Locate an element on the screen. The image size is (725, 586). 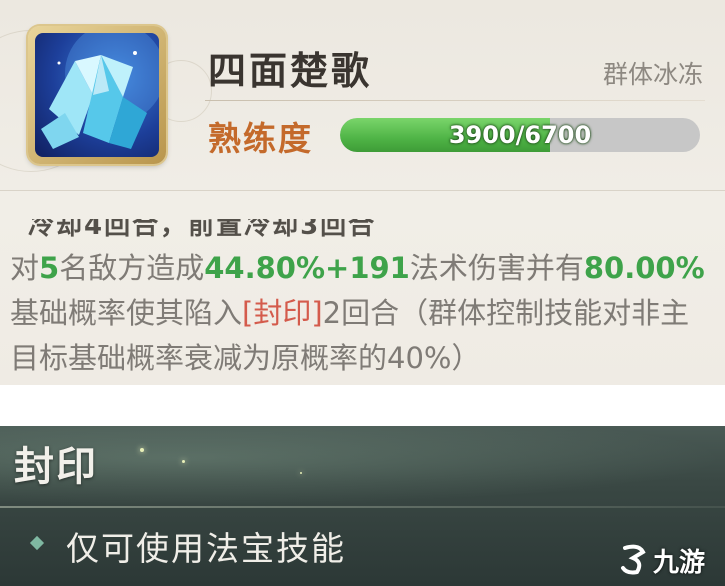
skill-icon-frame is located at coordinates (97, 95).